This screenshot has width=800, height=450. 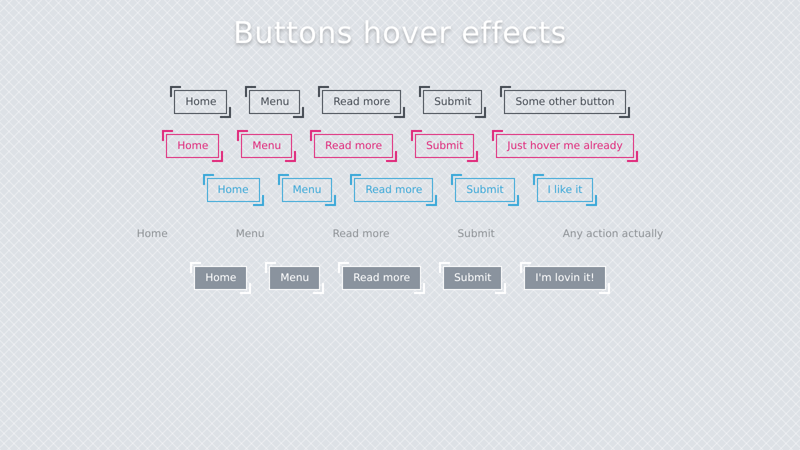 I want to click on text-link: Menu, so click(x=250, y=234).